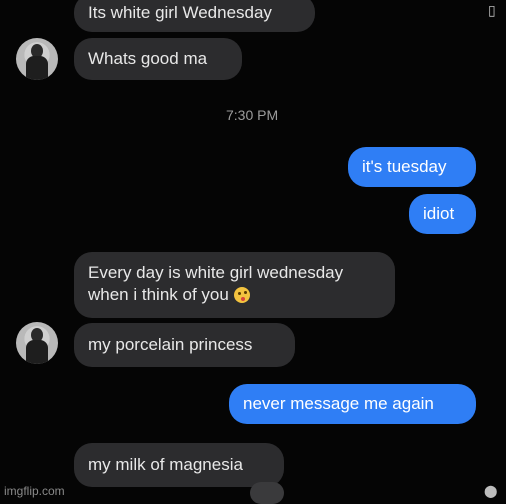  What do you see at coordinates (404, 166) in the screenshot?
I see `message-text: it's tuesday` at bounding box center [404, 166].